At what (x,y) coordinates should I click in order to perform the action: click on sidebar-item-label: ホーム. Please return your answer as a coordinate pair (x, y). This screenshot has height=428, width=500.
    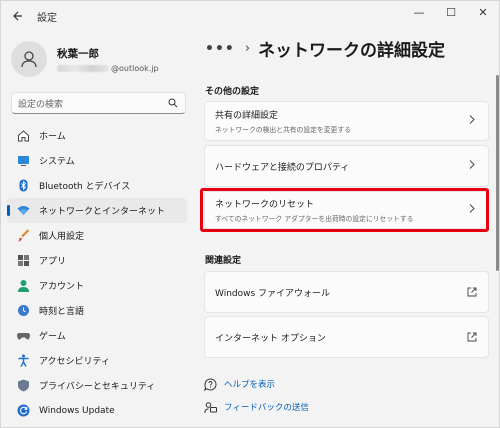
    Looking at the image, I should click on (52, 137).